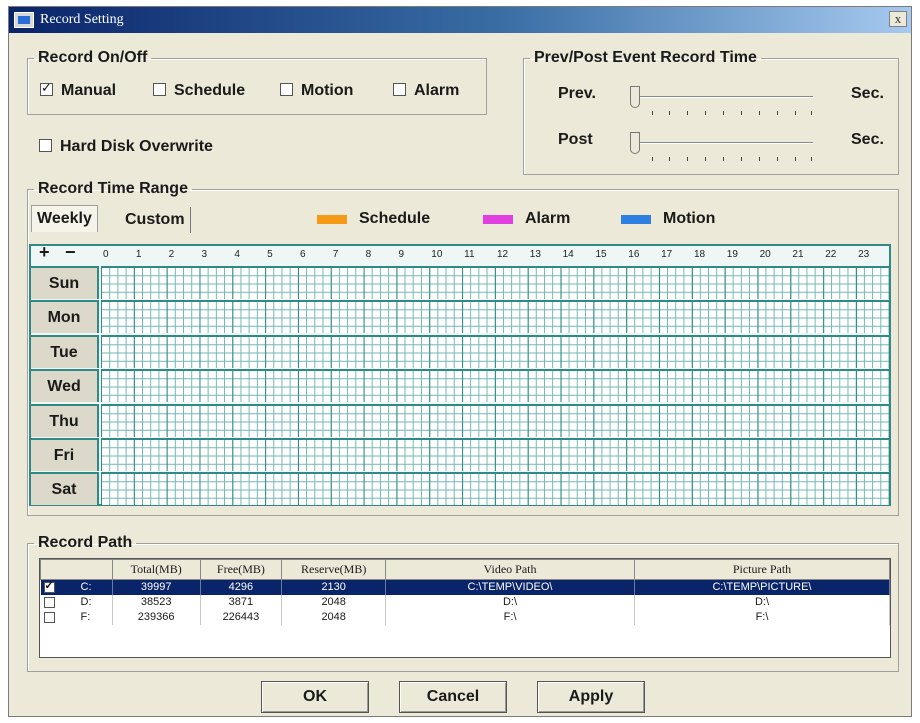 This screenshot has height=723, width=920. What do you see at coordinates (85, 542) in the screenshot?
I see `record-path-legend: Record Path` at bounding box center [85, 542].